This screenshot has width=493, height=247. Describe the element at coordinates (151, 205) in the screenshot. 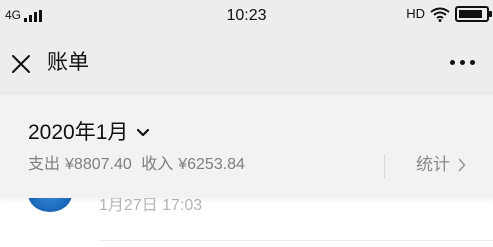

I see `bill-time: 1月27日 17:03` at that location.